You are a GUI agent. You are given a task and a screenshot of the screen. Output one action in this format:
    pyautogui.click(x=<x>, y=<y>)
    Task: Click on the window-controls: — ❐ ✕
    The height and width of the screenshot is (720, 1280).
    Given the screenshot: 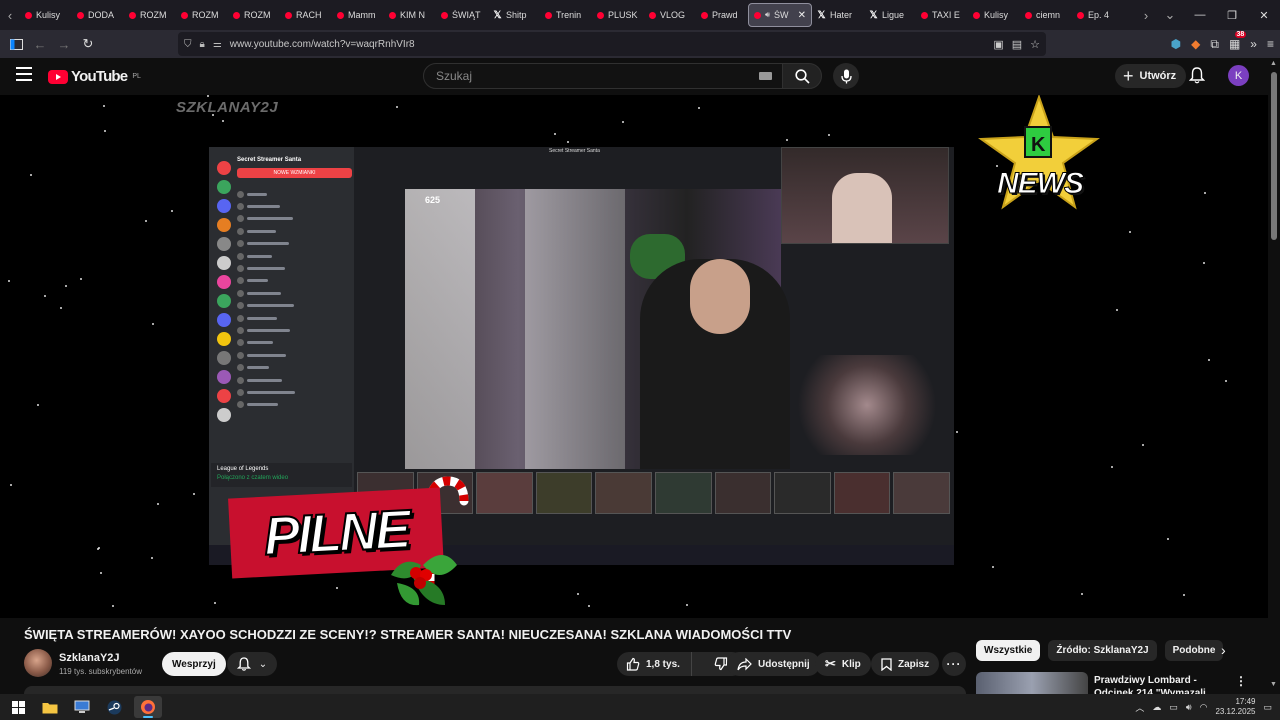 What is the action you would take?
    pyautogui.click(x=1232, y=15)
    